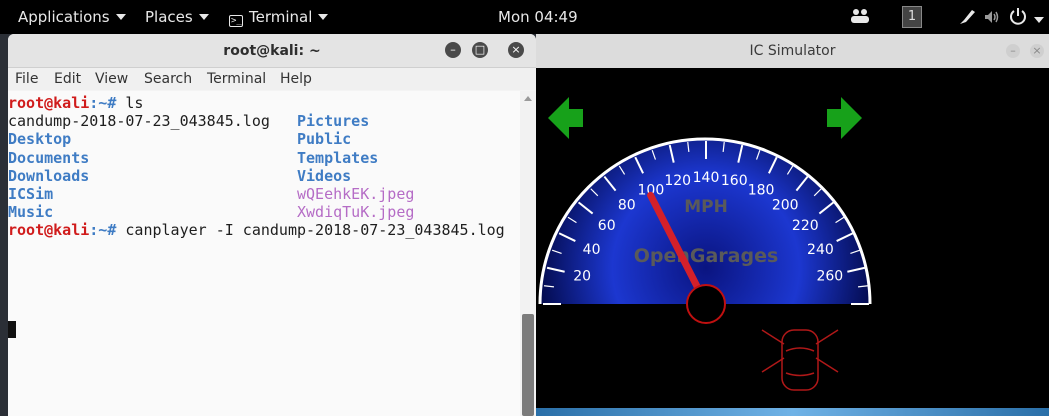 The width and height of the screenshot is (1049, 416). Describe the element at coordinates (967, 19) in the screenshot. I see `pen-icon` at that location.